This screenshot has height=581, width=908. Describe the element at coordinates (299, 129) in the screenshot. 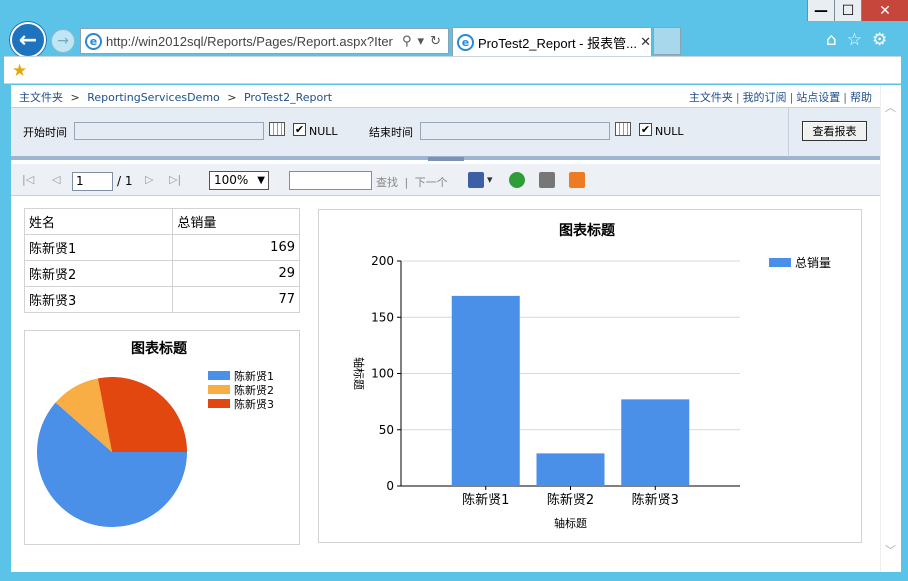

I see `start-null-checkbox: ✔` at that location.